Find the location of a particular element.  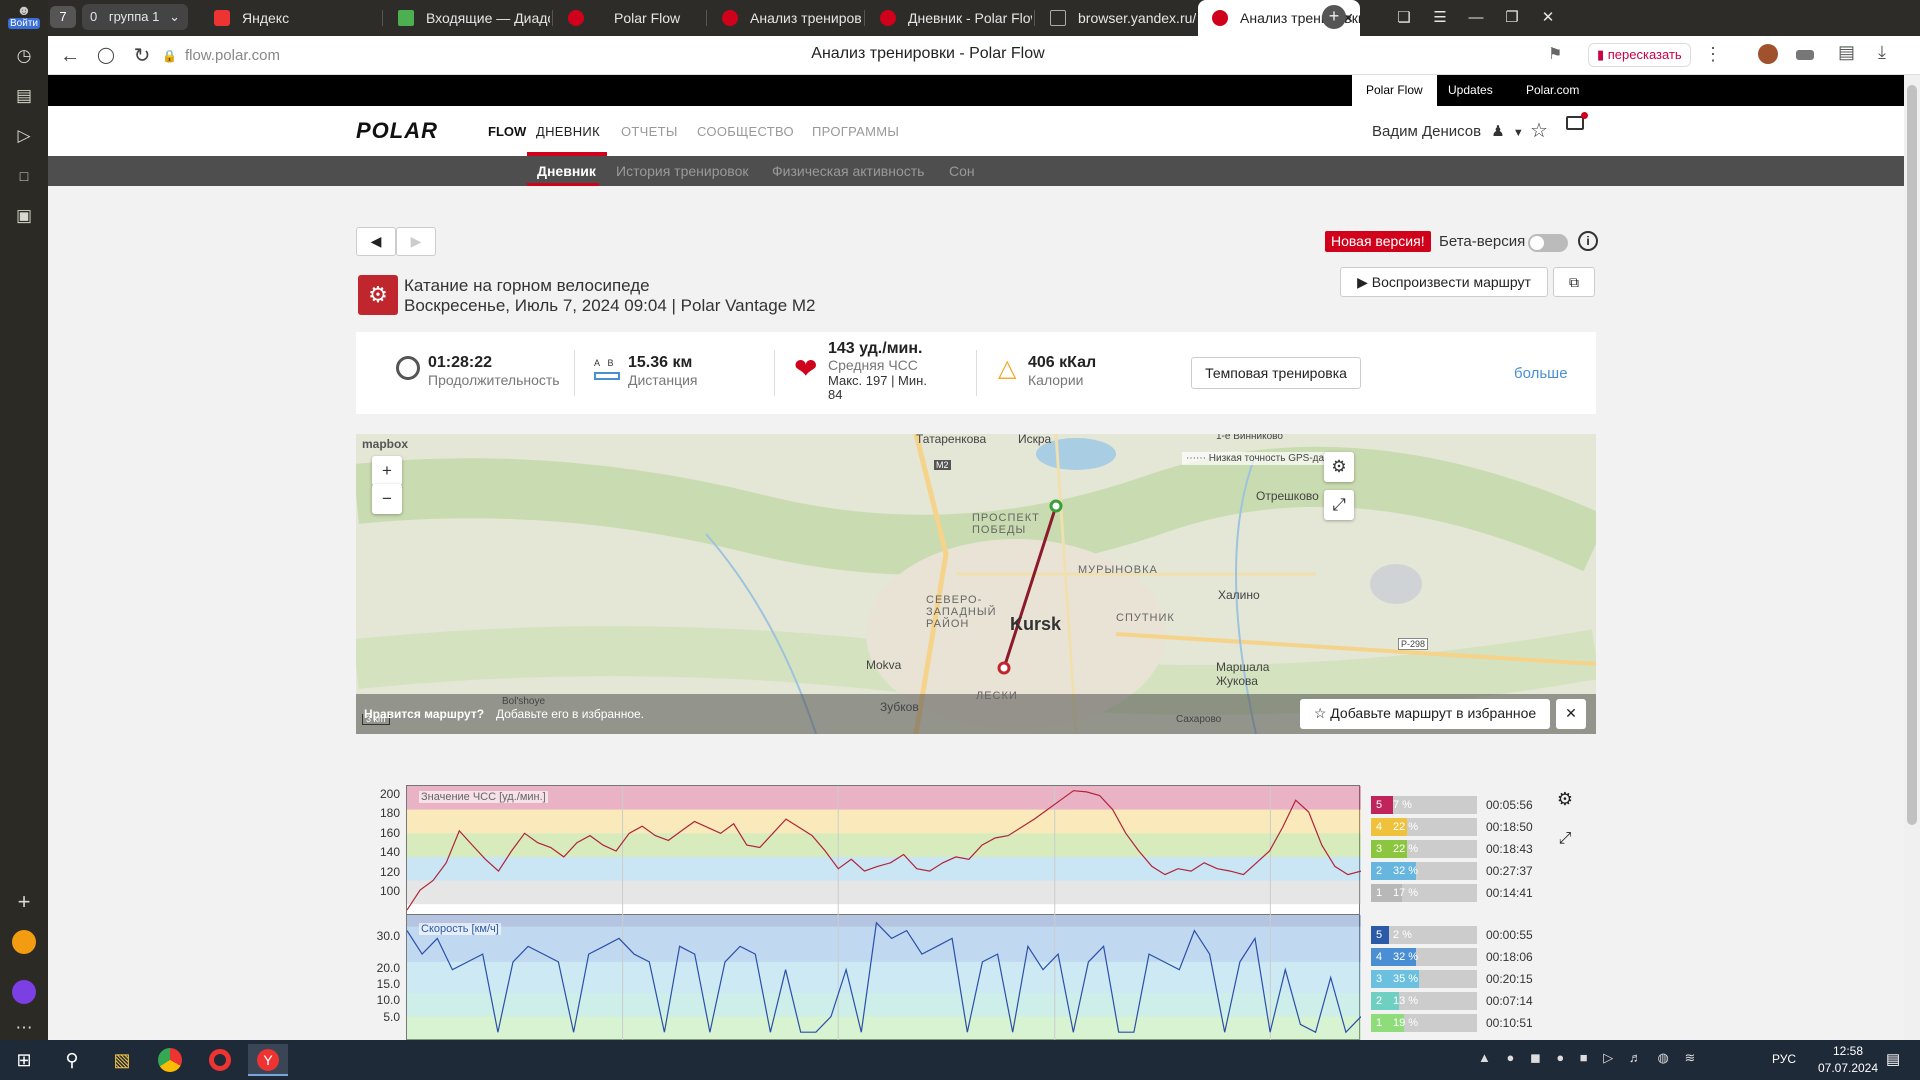

zone-number: 1 is located at coordinates (1379, 1023).